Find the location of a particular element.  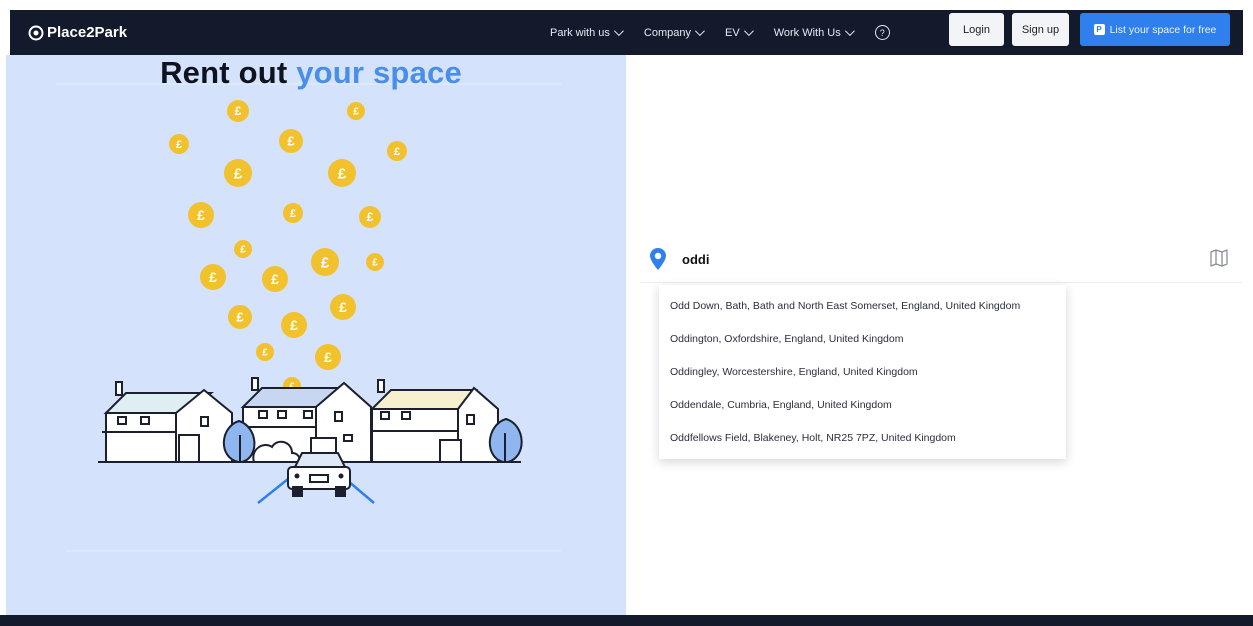

hero-title: Rent out your space is located at coordinates (311, 73).